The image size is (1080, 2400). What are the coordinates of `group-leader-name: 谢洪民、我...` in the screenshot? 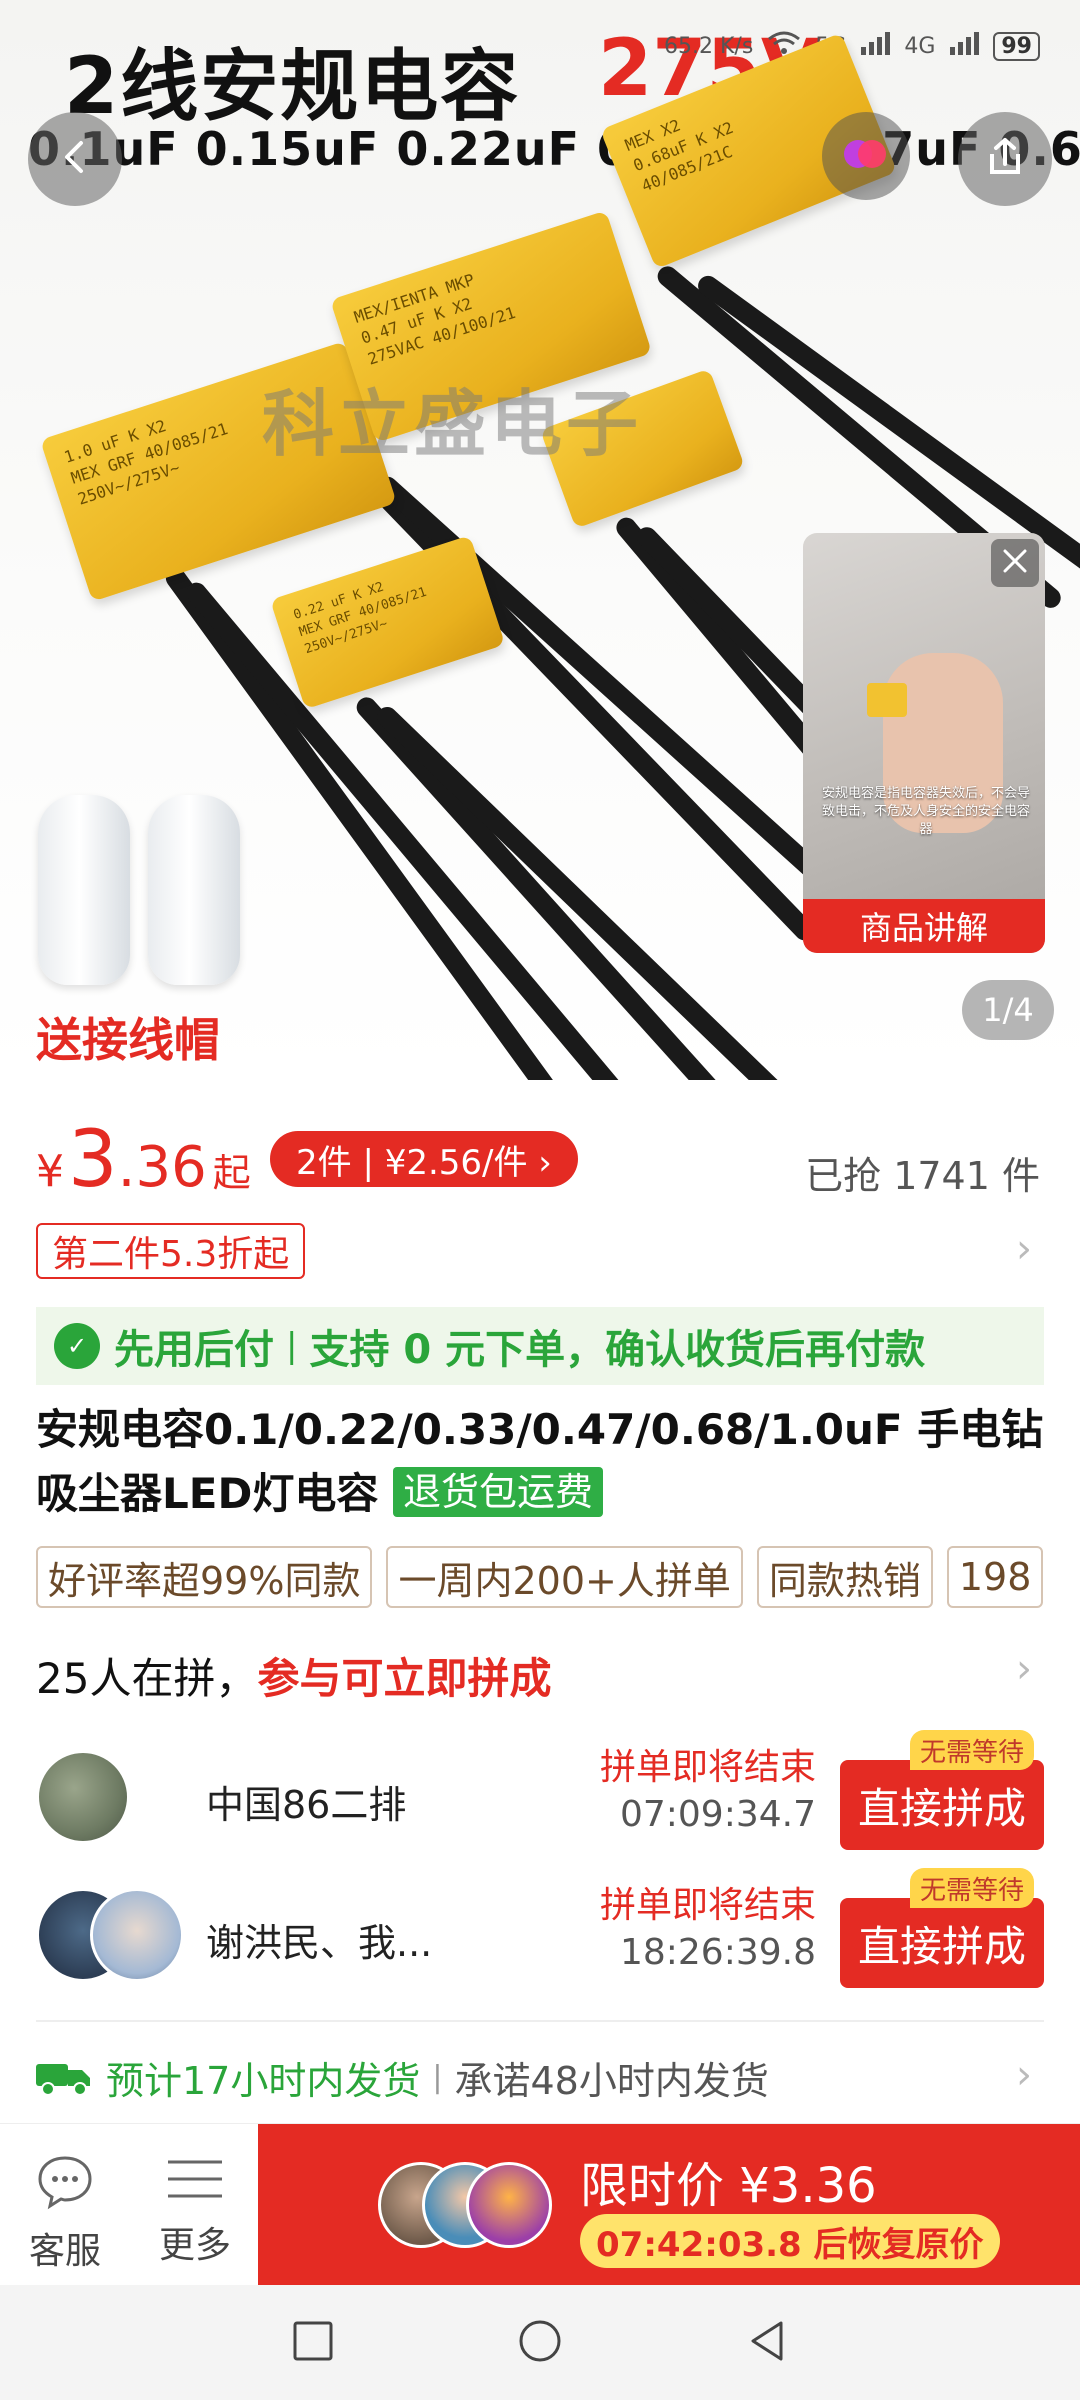 It's located at (319, 1943).